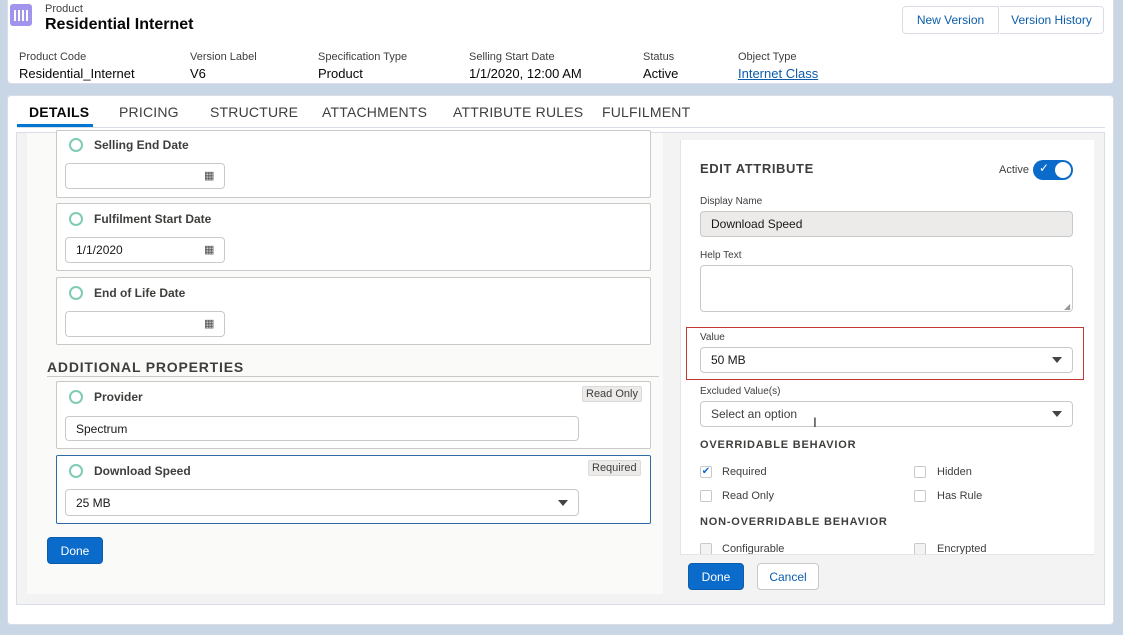 The image size is (1123, 635). What do you see at coordinates (721, 255) in the screenshot?
I see `help-text-label: Help Text` at bounding box center [721, 255].